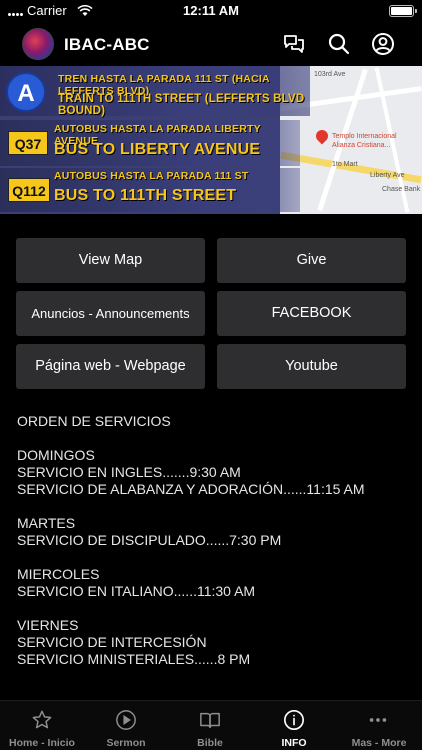  I want to click on tab-label: Bible, so click(210, 743).